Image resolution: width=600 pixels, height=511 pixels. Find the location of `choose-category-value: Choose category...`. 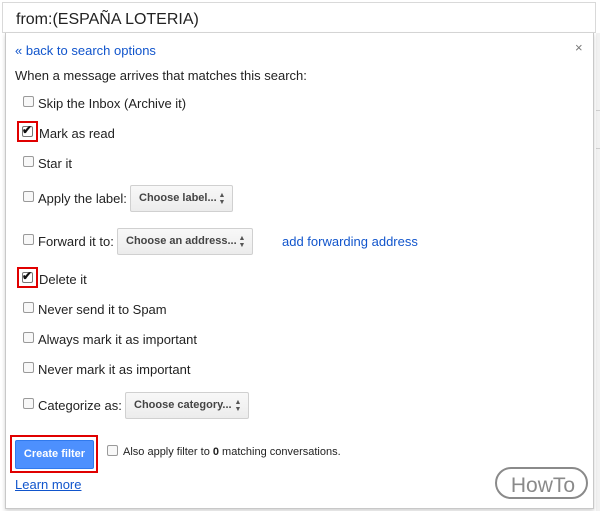

choose-category-value: Choose category... is located at coordinates (183, 405).